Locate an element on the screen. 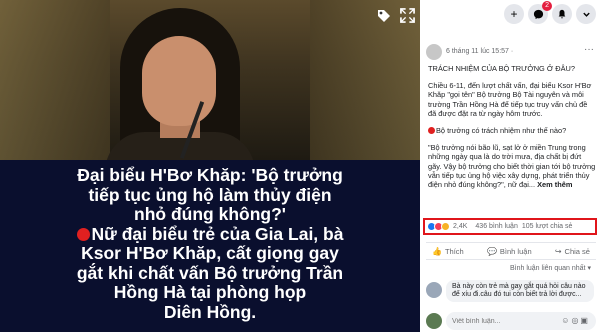 This screenshot has height=332, width=600. plus-icon: + is located at coordinates (514, 14).